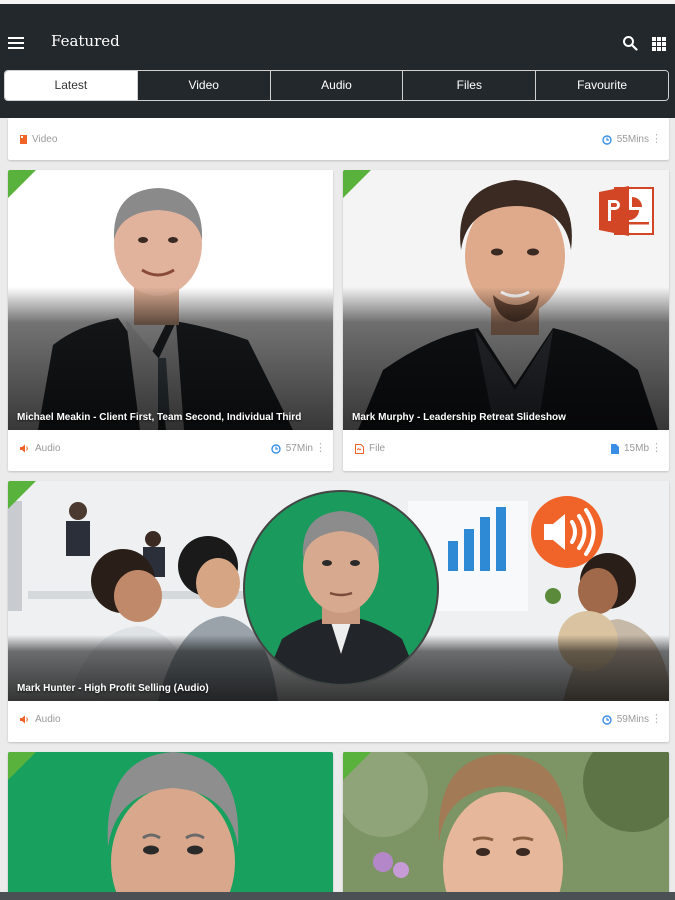 This screenshot has height=900, width=675. I want to click on tab-files: Files, so click(469, 85).